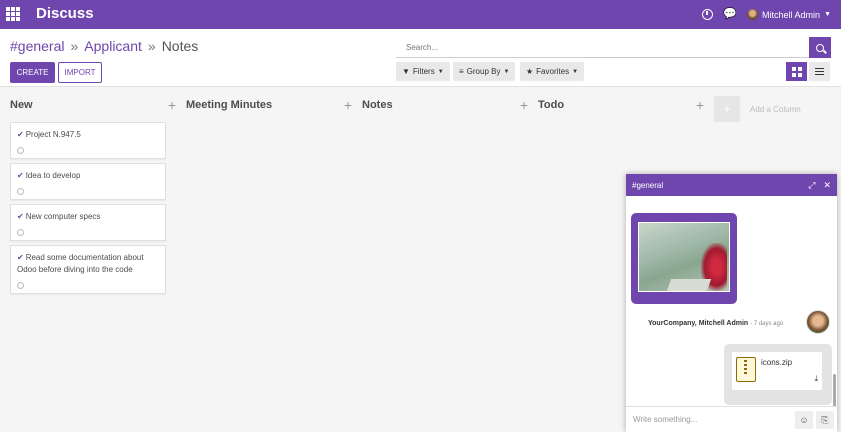 Image resolution: width=841 pixels, height=432 pixels. I want to click on user-name: Mitchell Admin, so click(791, 14).